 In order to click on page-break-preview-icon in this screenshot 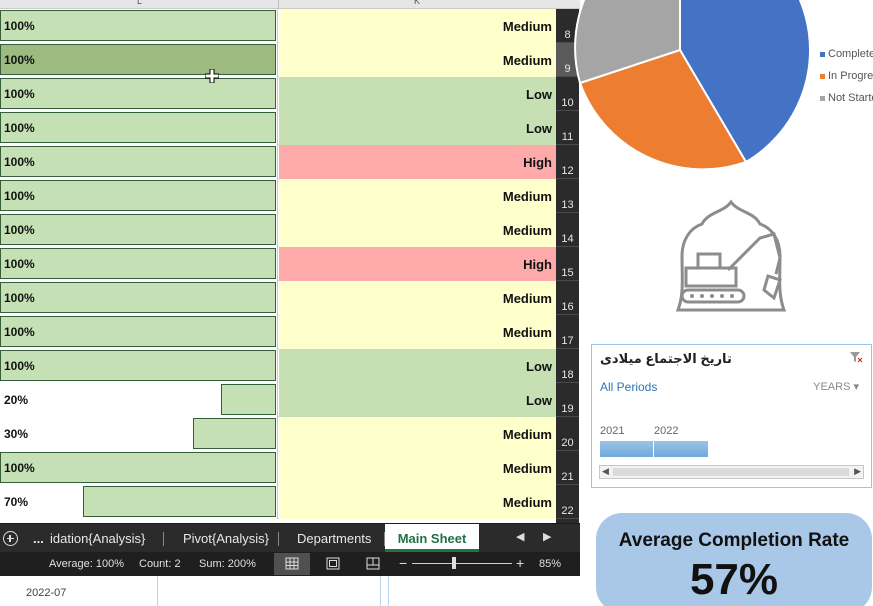, I will do `click(373, 563)`.